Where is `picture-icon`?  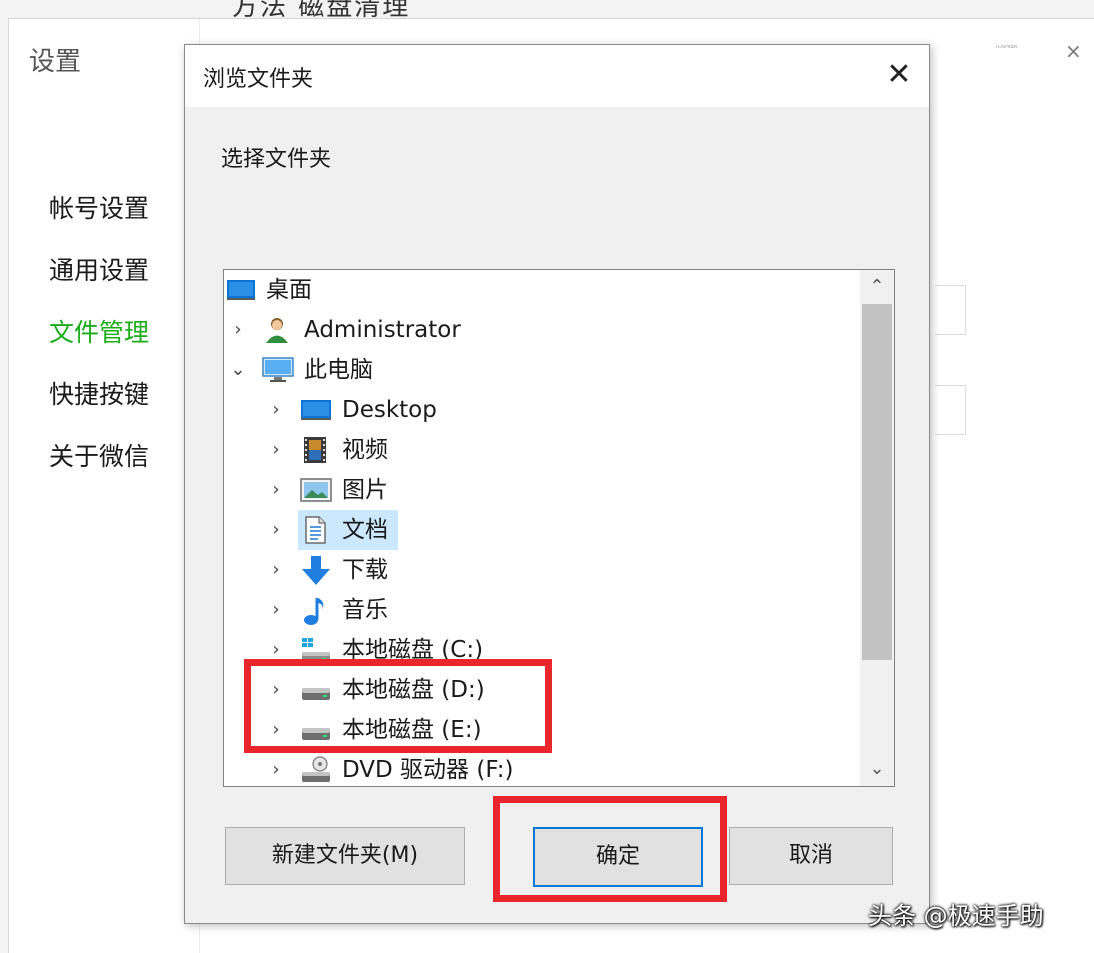
picture-icon is located at coordinates (316, 490).